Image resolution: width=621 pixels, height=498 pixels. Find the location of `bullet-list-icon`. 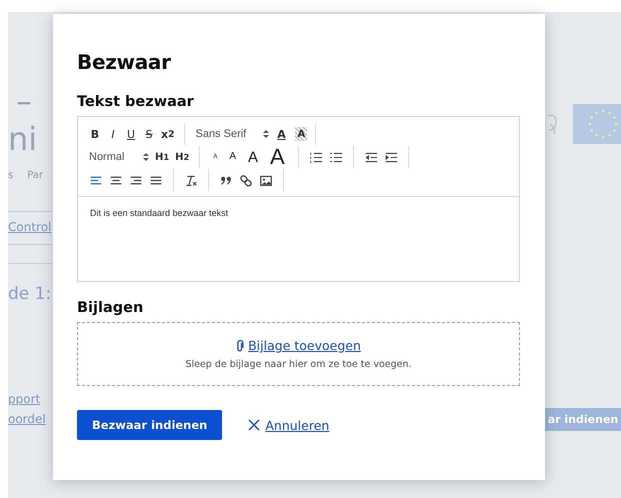

bullet-list-icon is located at coordinates (335, 157).